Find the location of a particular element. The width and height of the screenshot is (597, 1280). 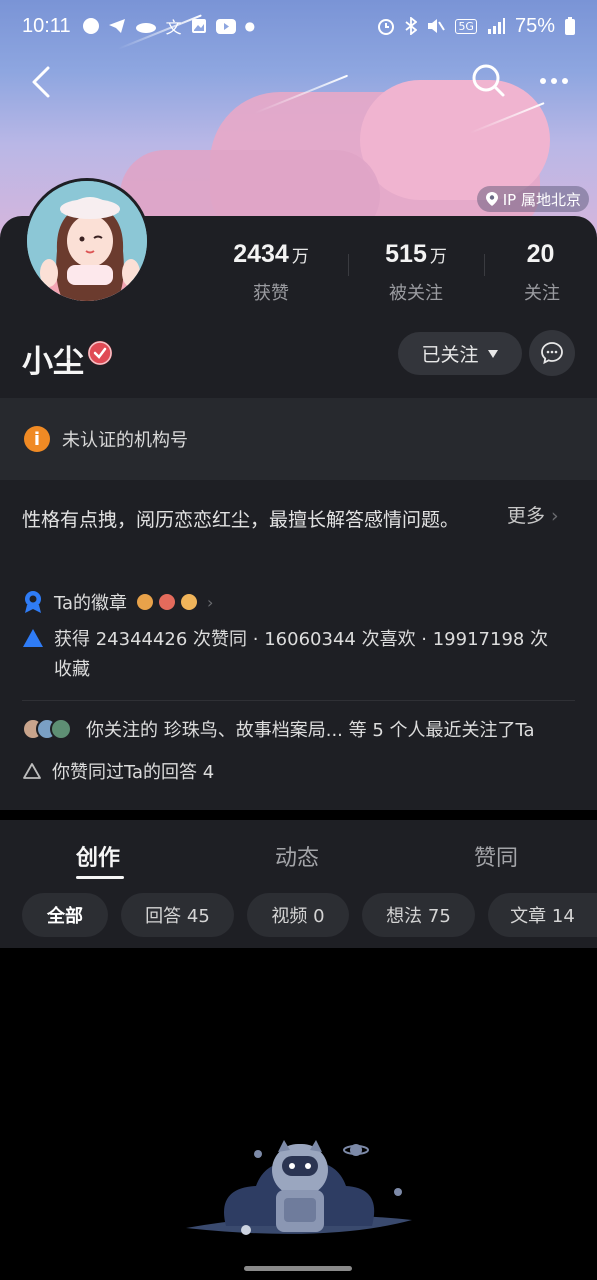

bio-more-link: 更多 › is located at coordinates (533, 516).